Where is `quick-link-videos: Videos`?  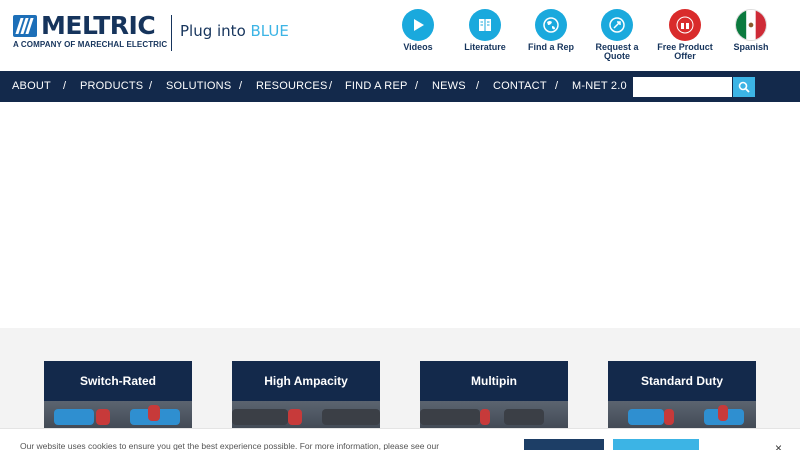
quick-link-videos: Videos is located at coordinates (418, 30).